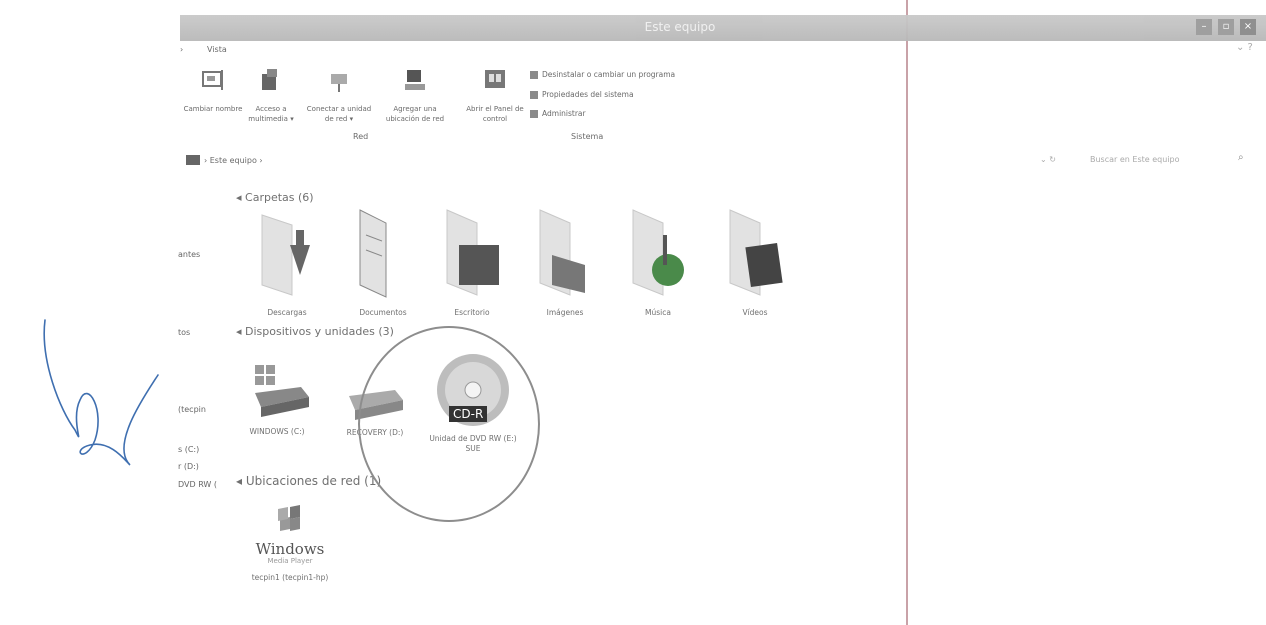 The height and width of the screenshot is (625, 1266). What do you see at coordinates (534, 95) in the screenshot?
I see `properties-icon` at bounding box center [534, 95].